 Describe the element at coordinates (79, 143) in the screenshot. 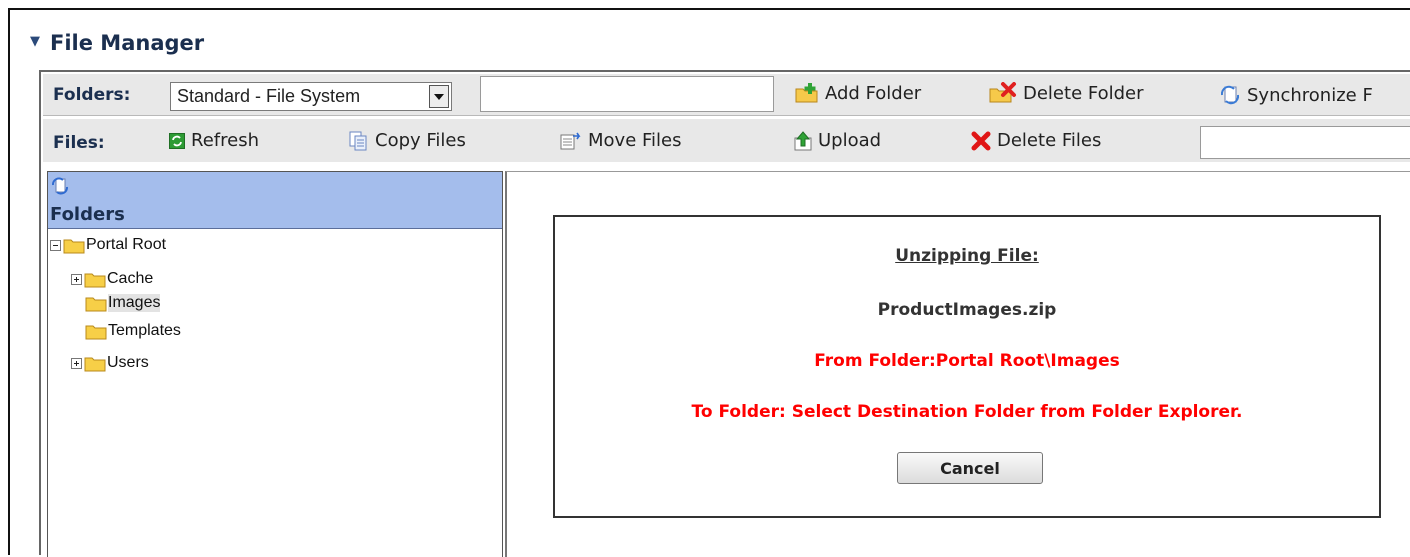

I see `files-label: Files:` at that location.